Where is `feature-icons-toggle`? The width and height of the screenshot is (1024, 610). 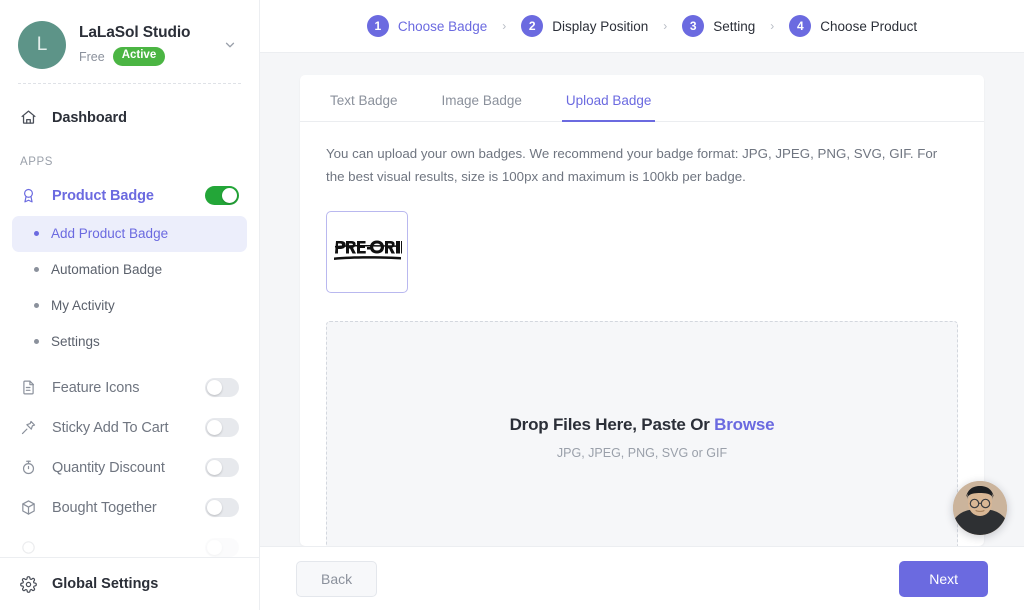 feature-icons-toggle is located at coordinates (222, 388).